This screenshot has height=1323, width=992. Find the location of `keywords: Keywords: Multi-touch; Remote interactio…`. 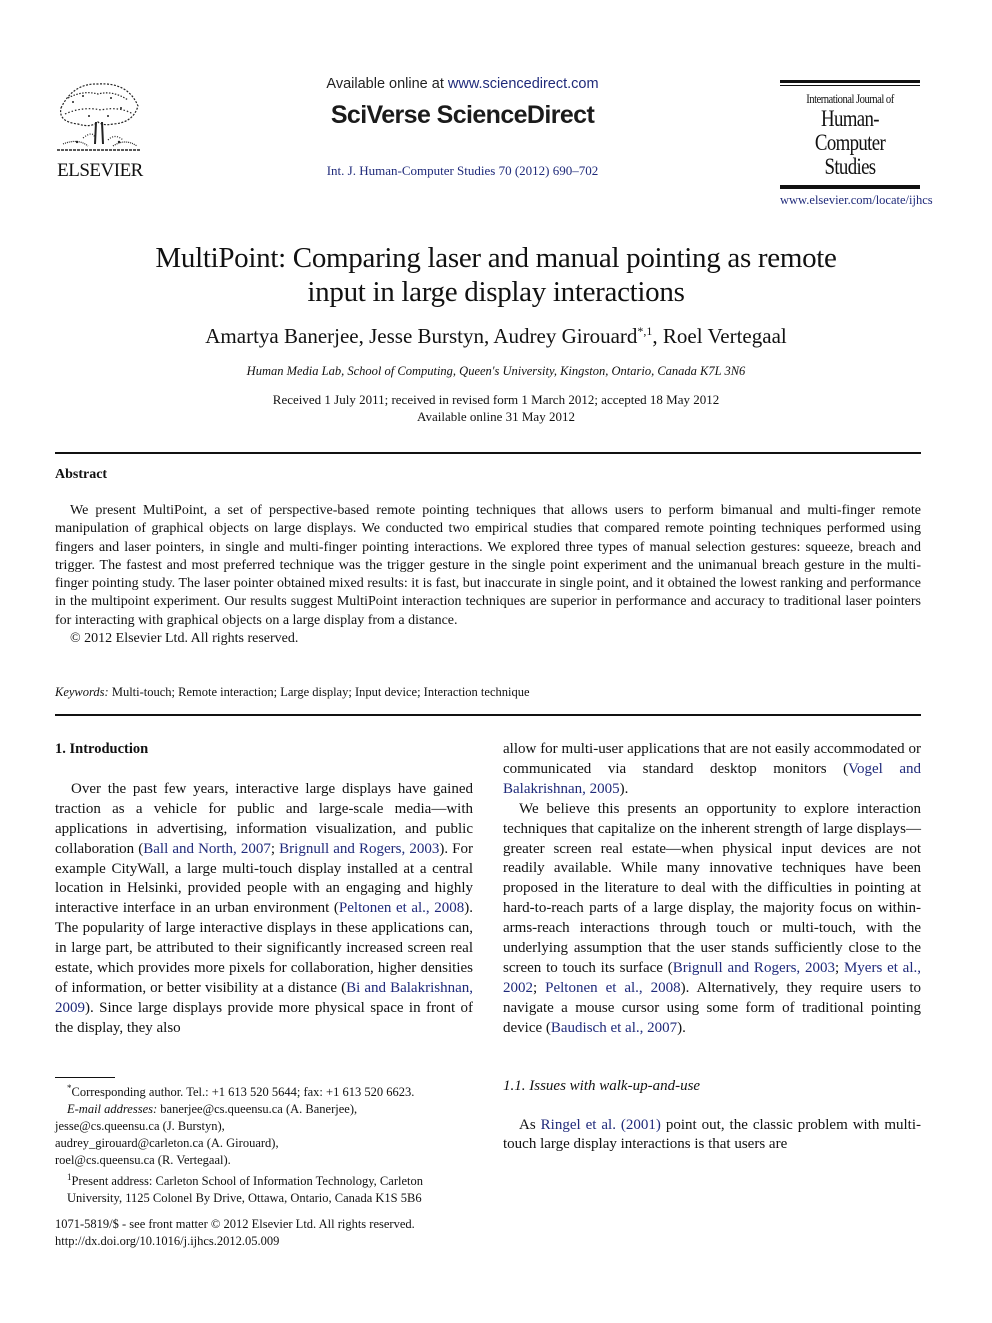

keywords: Keywords: Multi-touch; Remote interactio… is located at coordinates (292, 692).